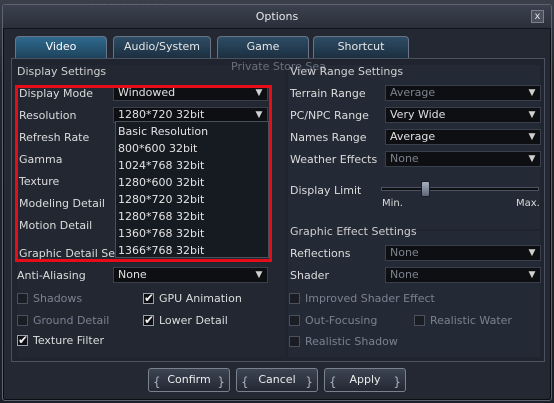 Image resolution: width=554 pixels, height=403 pixels. Describe the element at coordinates (193, 320) in the screenshot. I see `lower-detail-label: Lower Detail` at that location.